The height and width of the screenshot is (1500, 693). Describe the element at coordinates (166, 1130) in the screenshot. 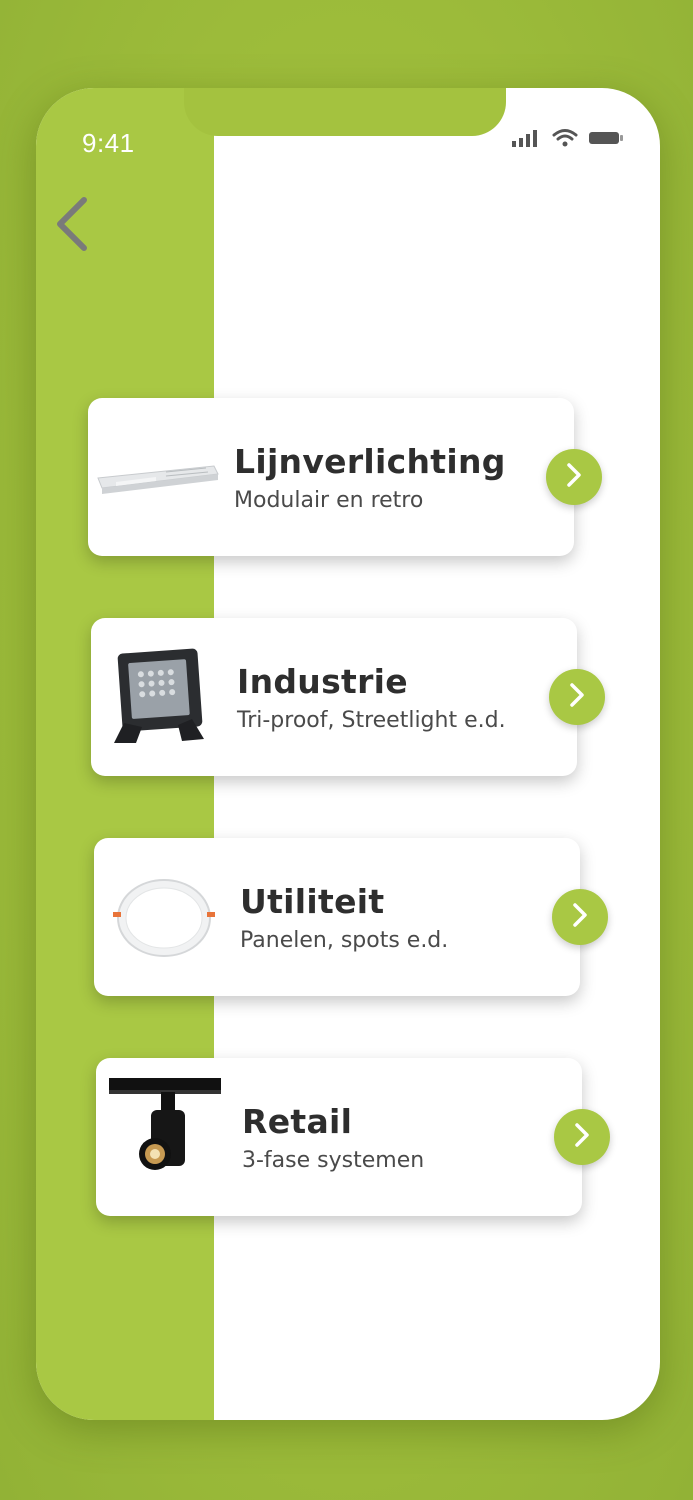

I see `track-spotlight-image` at that location.